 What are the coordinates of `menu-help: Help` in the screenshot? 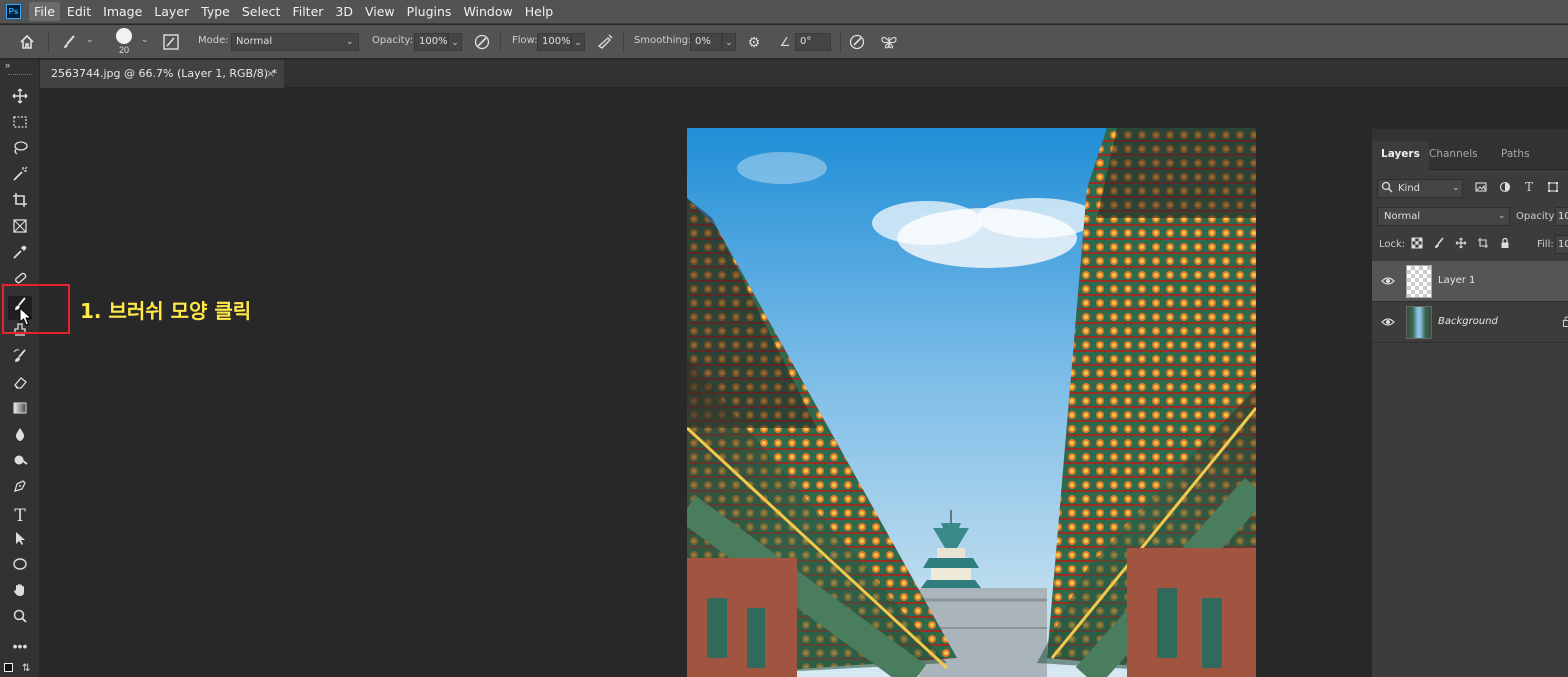 It's located at (539, 11).